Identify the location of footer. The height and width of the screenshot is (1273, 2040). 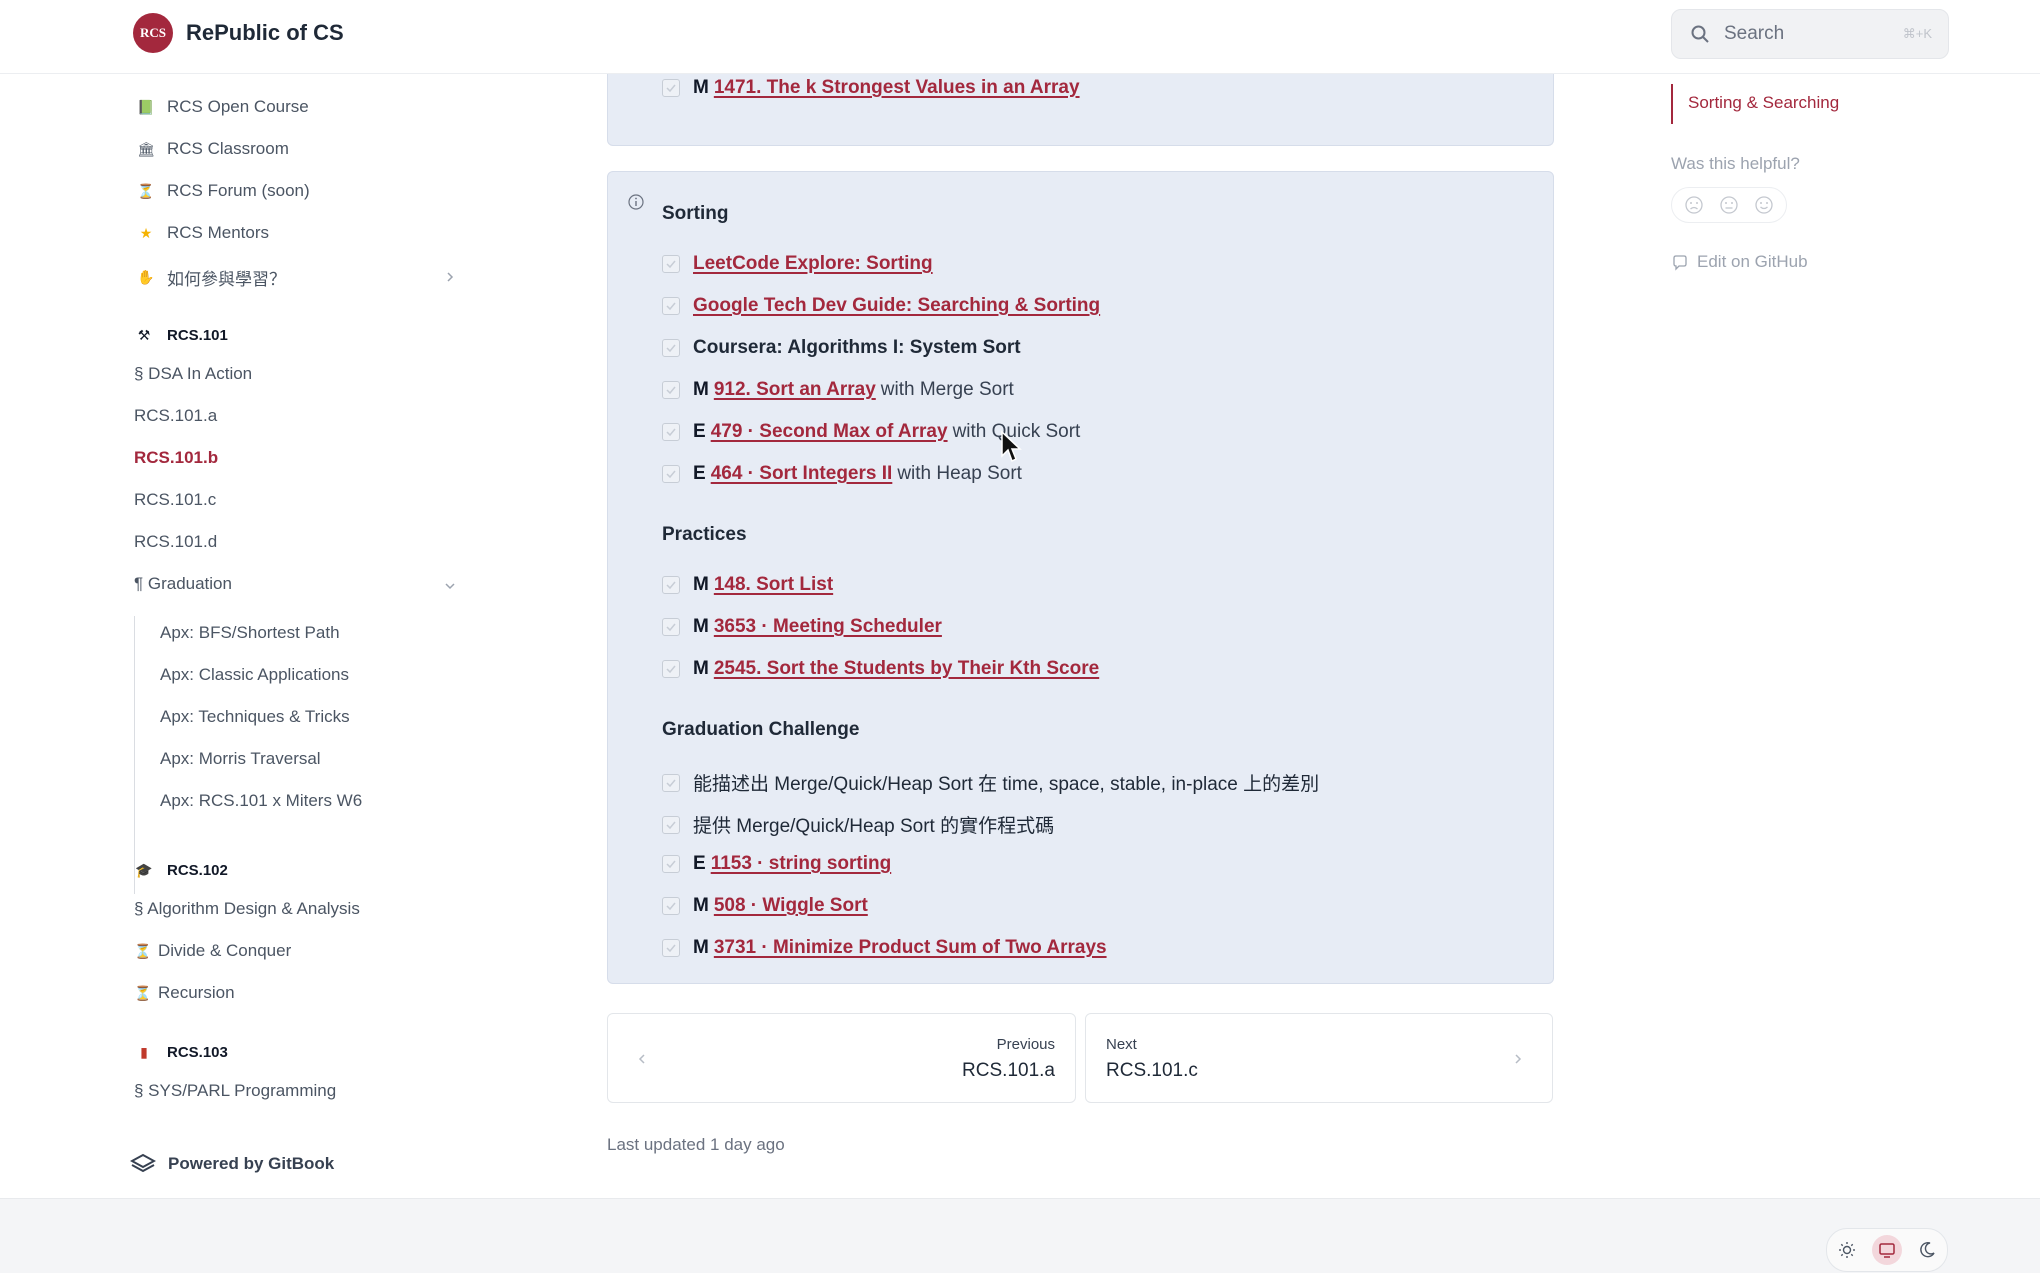
(1020, 1235).